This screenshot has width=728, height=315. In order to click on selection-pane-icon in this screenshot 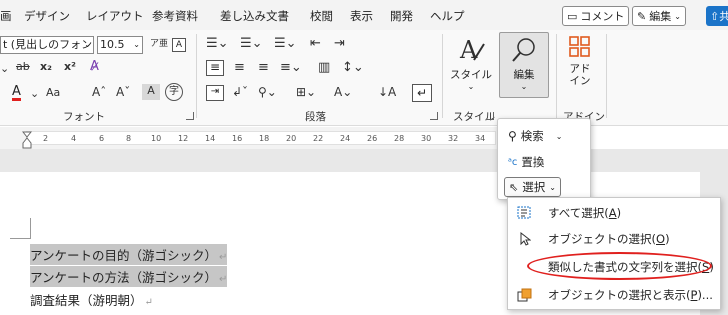, I will do `click(525, 295)`.